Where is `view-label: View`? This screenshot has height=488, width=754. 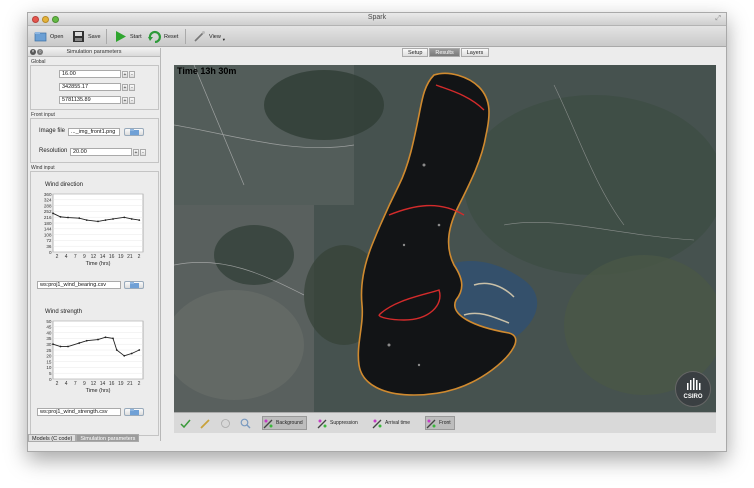
view-label: View is located at coordinates (215, 36).